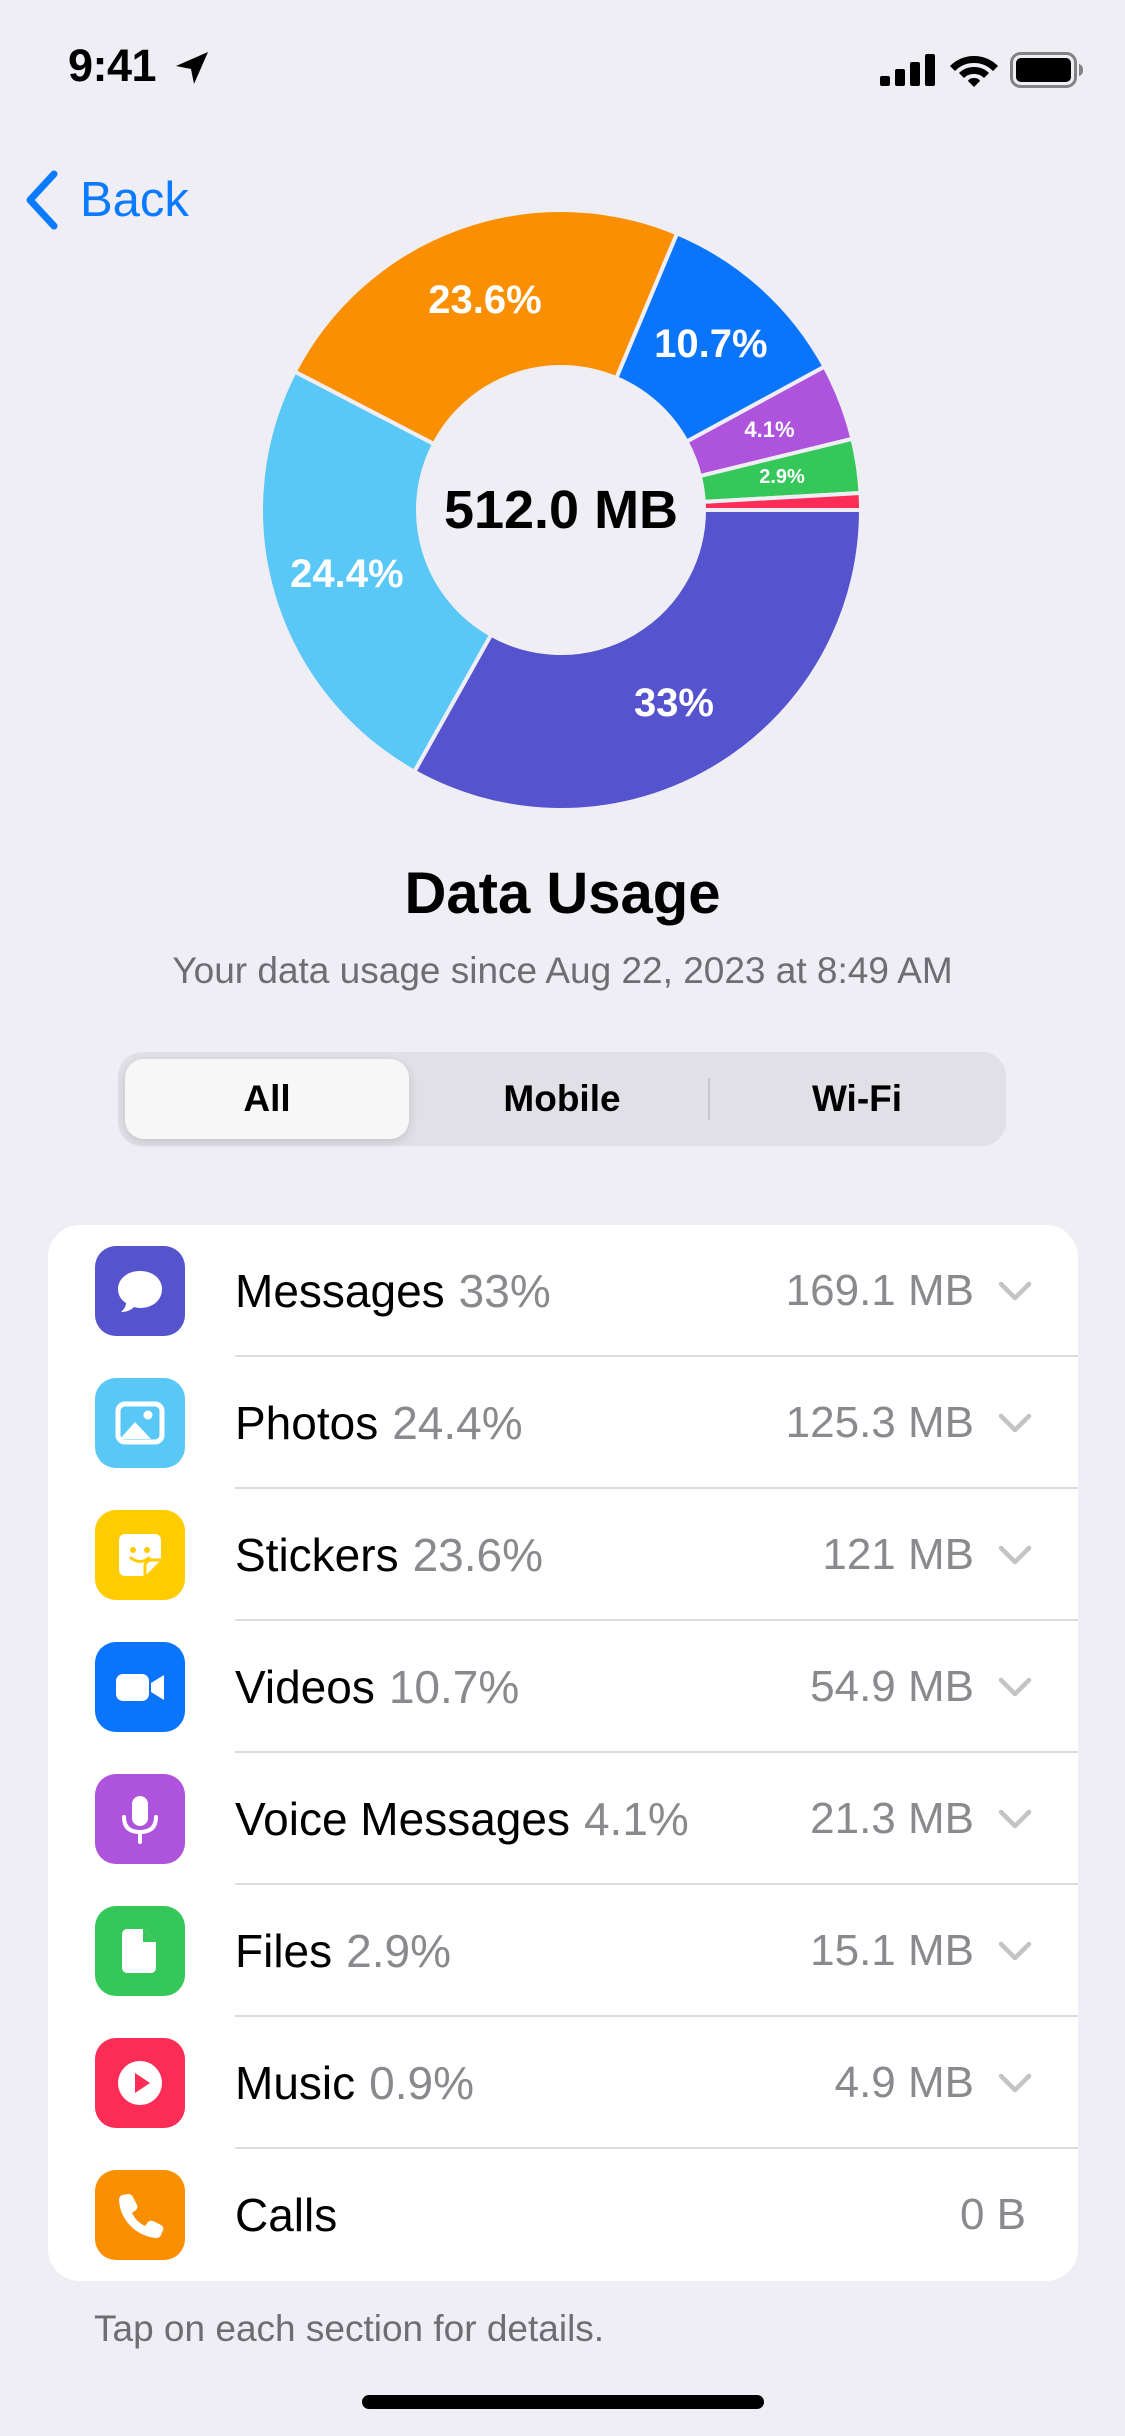  Describe the element at coordinates (907, 70) in the screenshot. I see `cellular-signal-icon` at that location.